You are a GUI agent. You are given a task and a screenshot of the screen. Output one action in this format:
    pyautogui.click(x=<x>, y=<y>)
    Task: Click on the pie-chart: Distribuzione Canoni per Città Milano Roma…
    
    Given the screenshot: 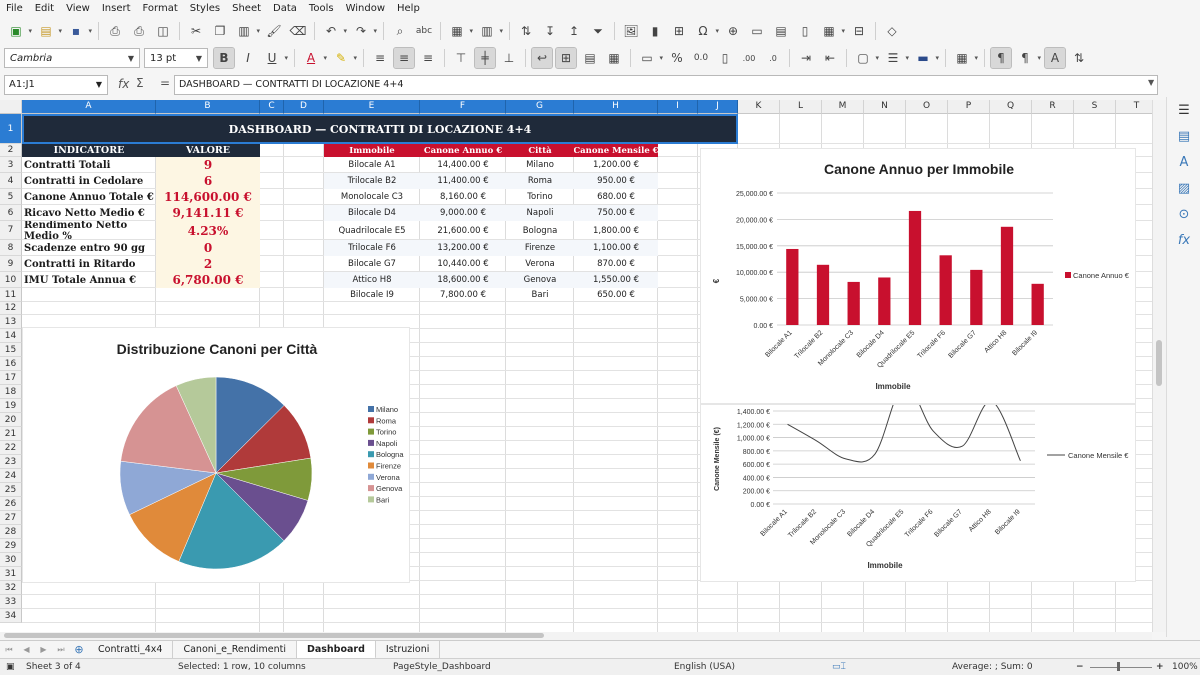 What is the action you would take?
    pyautogui.click(x=216, y=455)
    